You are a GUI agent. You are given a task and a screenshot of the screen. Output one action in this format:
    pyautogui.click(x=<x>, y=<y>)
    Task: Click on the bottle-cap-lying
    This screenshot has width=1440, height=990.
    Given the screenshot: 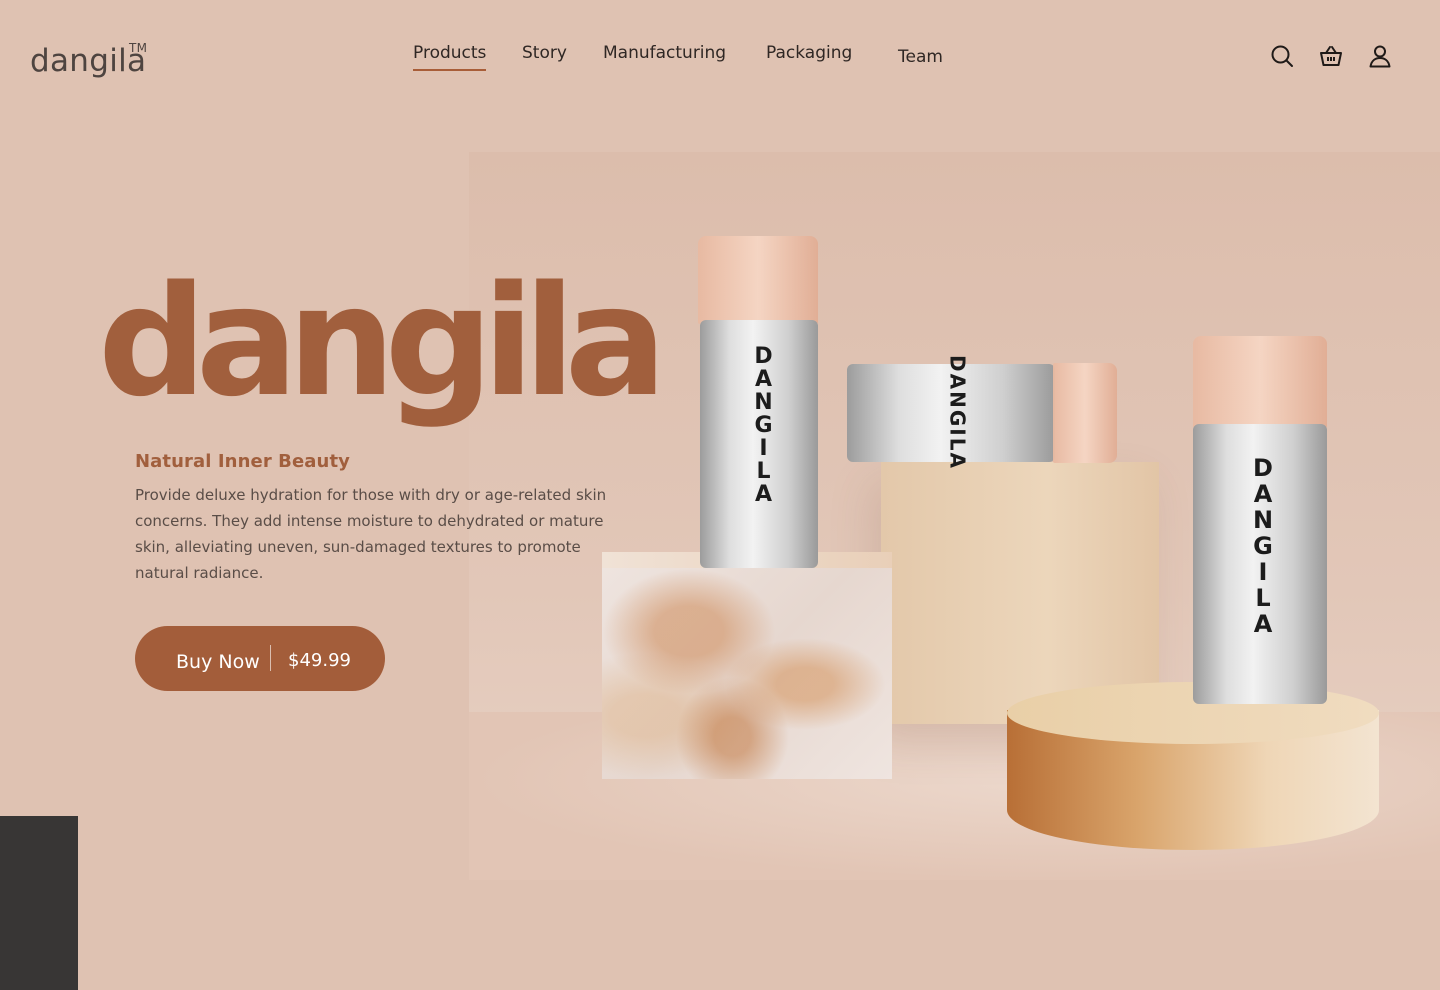 What is the action you would take?
    pyautogui.click(x=1085, y=413)
    